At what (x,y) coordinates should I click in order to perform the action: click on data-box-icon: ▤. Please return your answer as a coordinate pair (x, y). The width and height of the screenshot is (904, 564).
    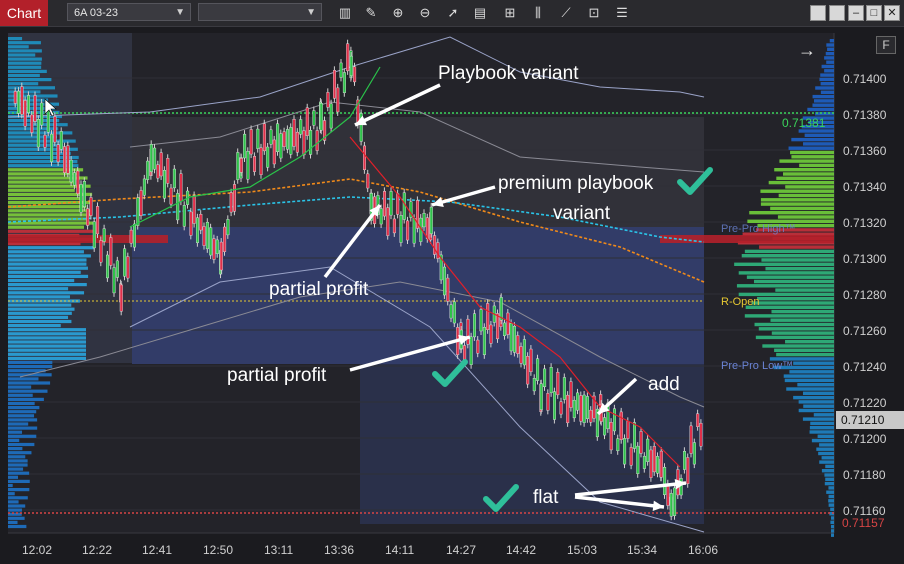
    Looking at the image, I should click on (480, 13).